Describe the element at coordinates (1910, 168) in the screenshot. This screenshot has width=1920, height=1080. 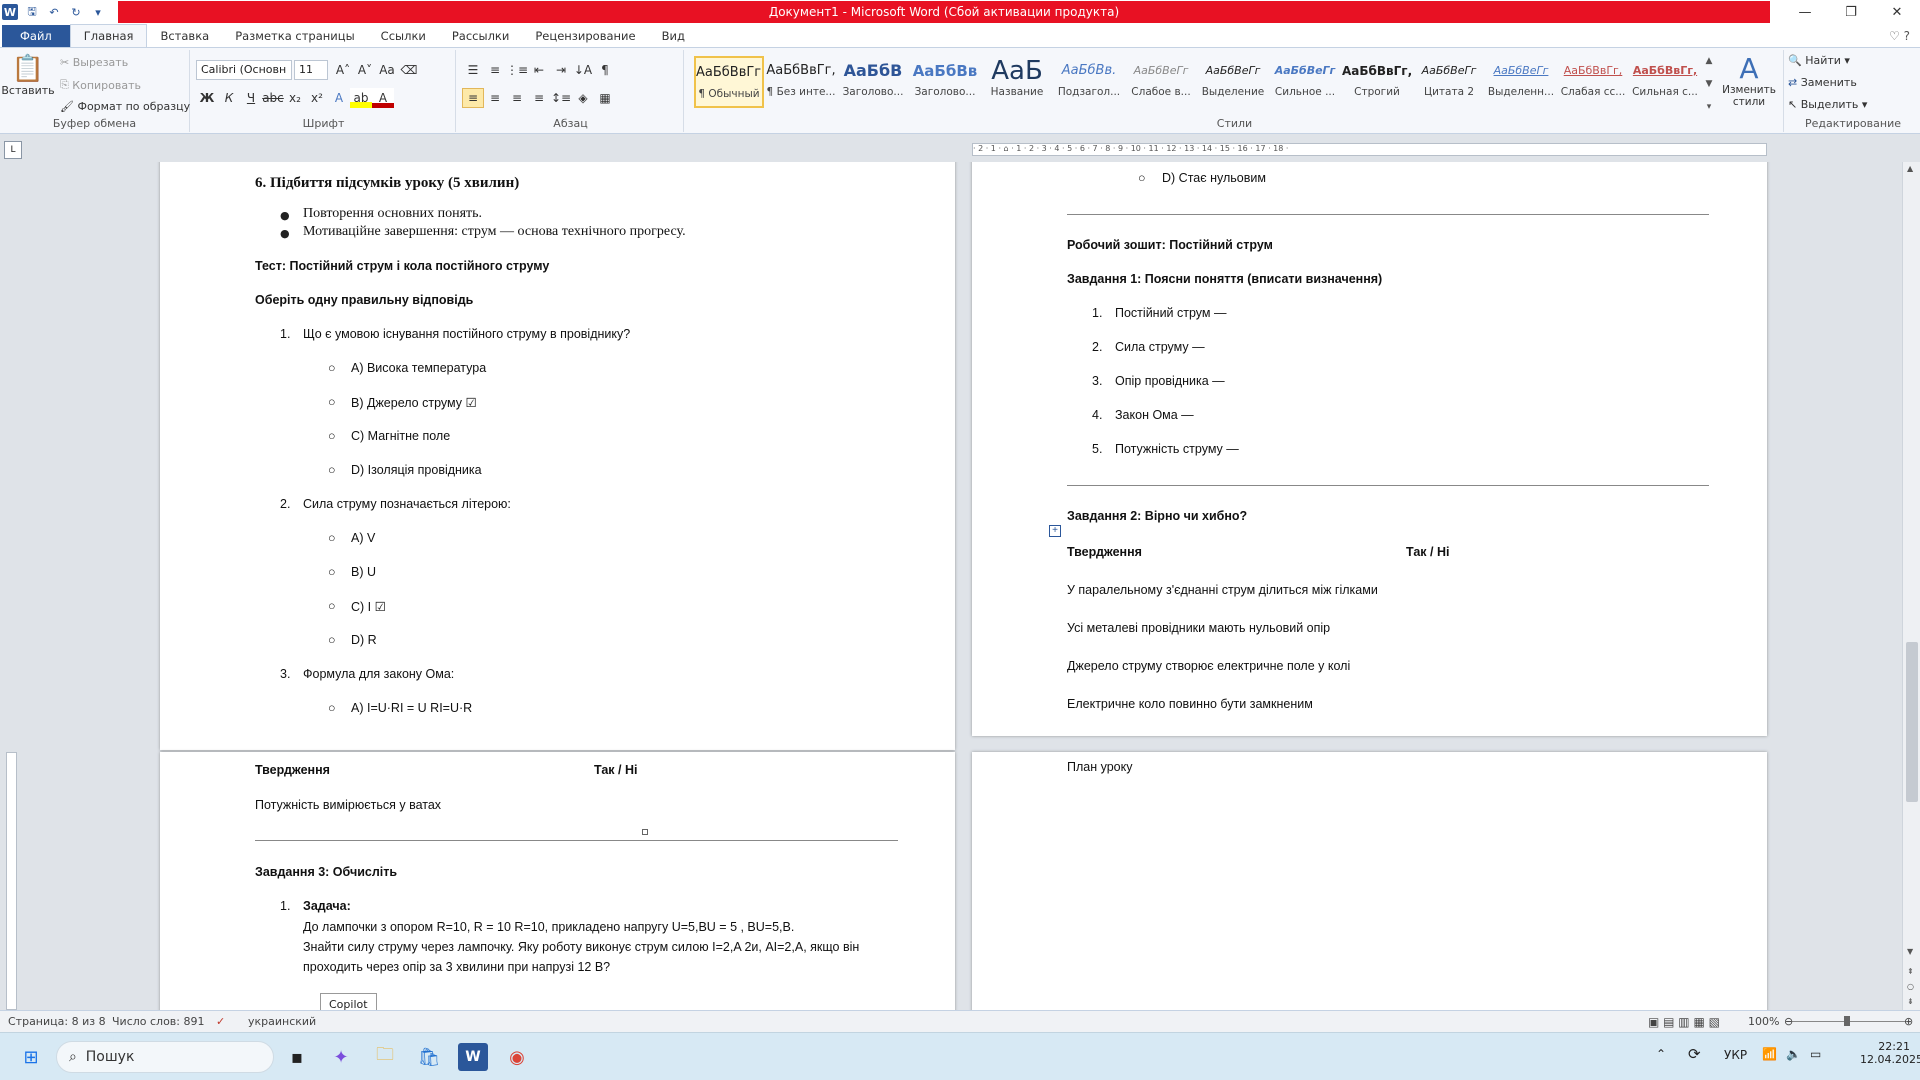
I see `scroll-up-icon: ▲` at that location.